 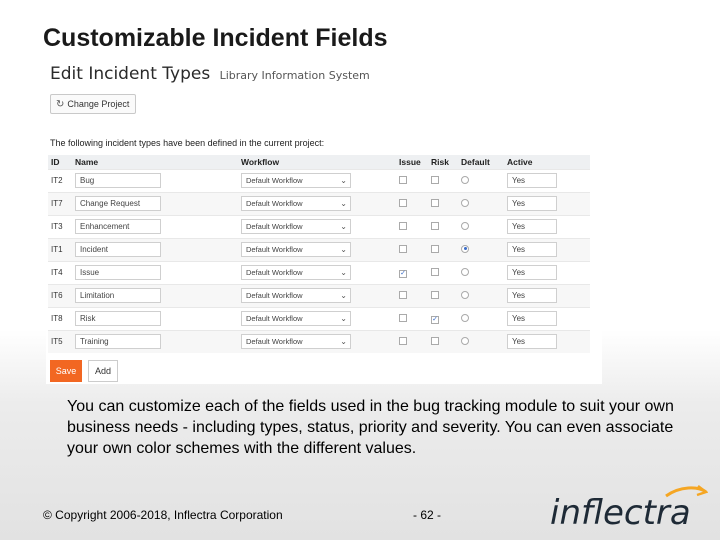 What do you see at coordinates (118, 203) in the screenshot?
I see `name-input: Change Request` at bounding box center [118, 203].